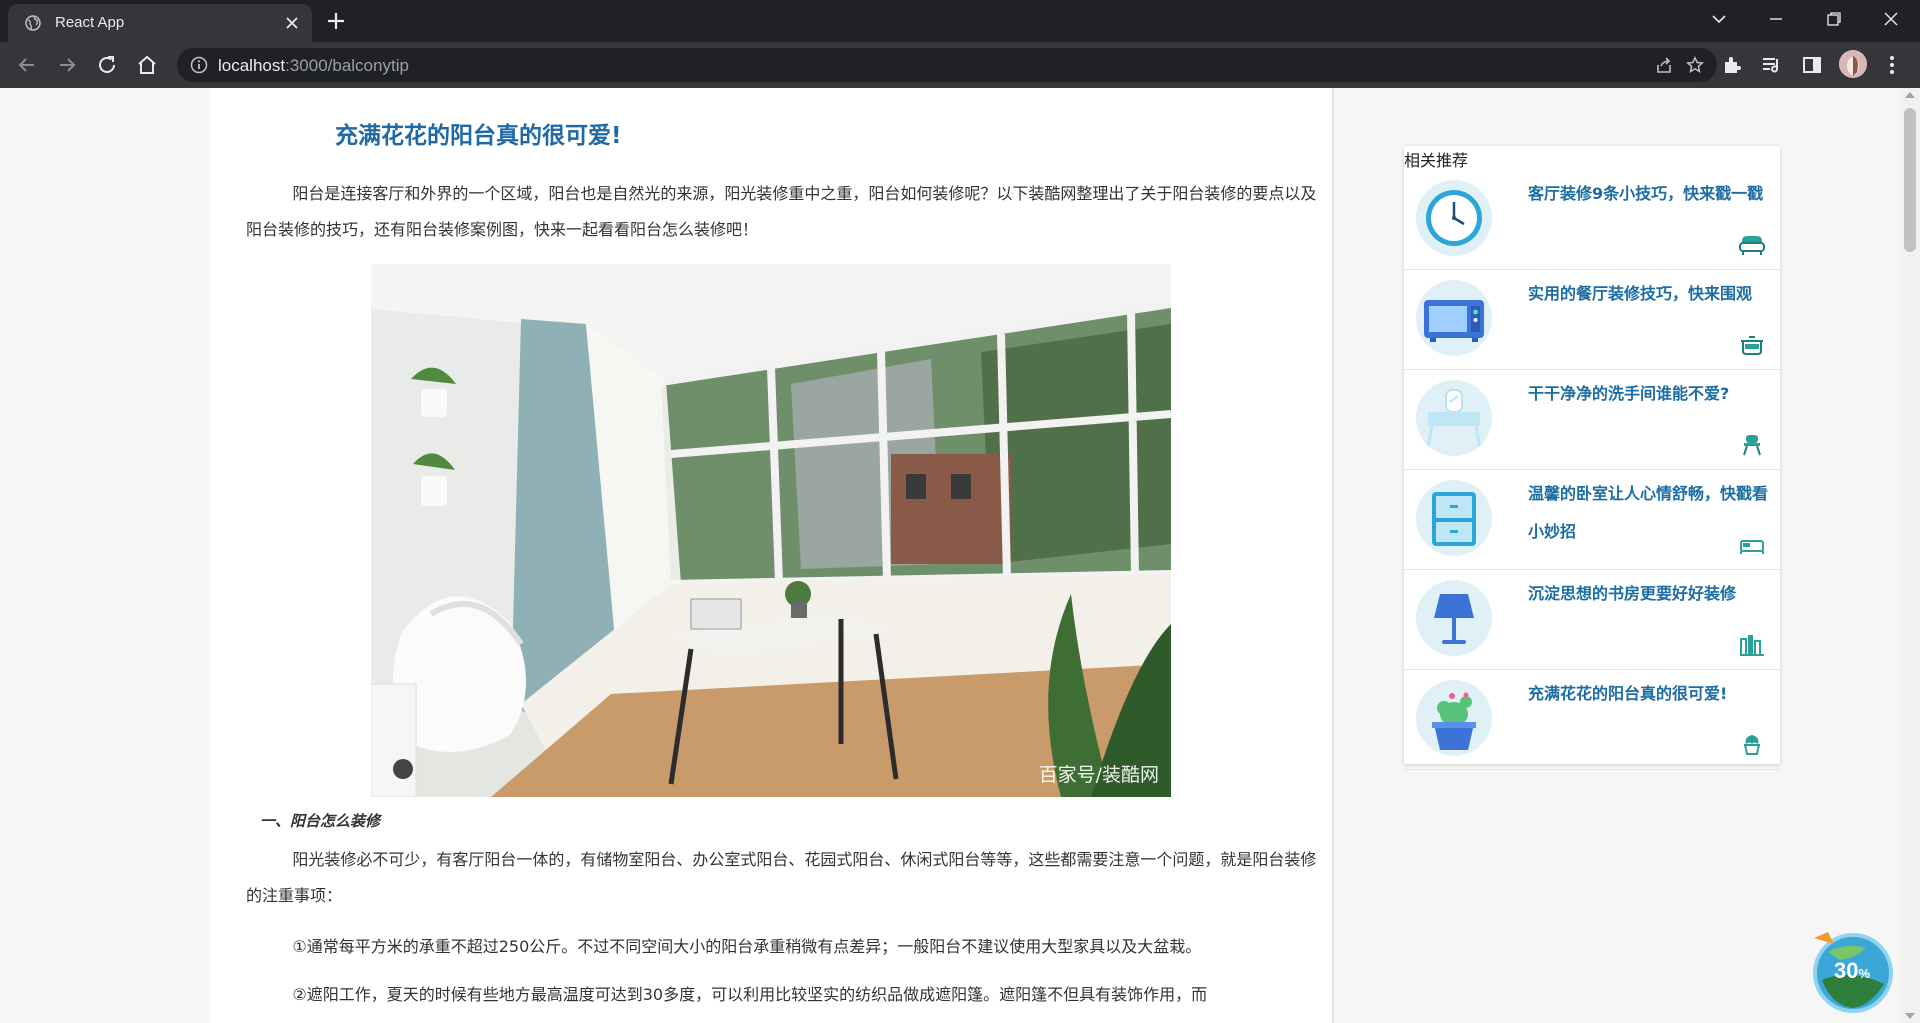  I want to click on rec-item-balcony: 充满花花的阳台真的很可爱!, so click(1592, 720).